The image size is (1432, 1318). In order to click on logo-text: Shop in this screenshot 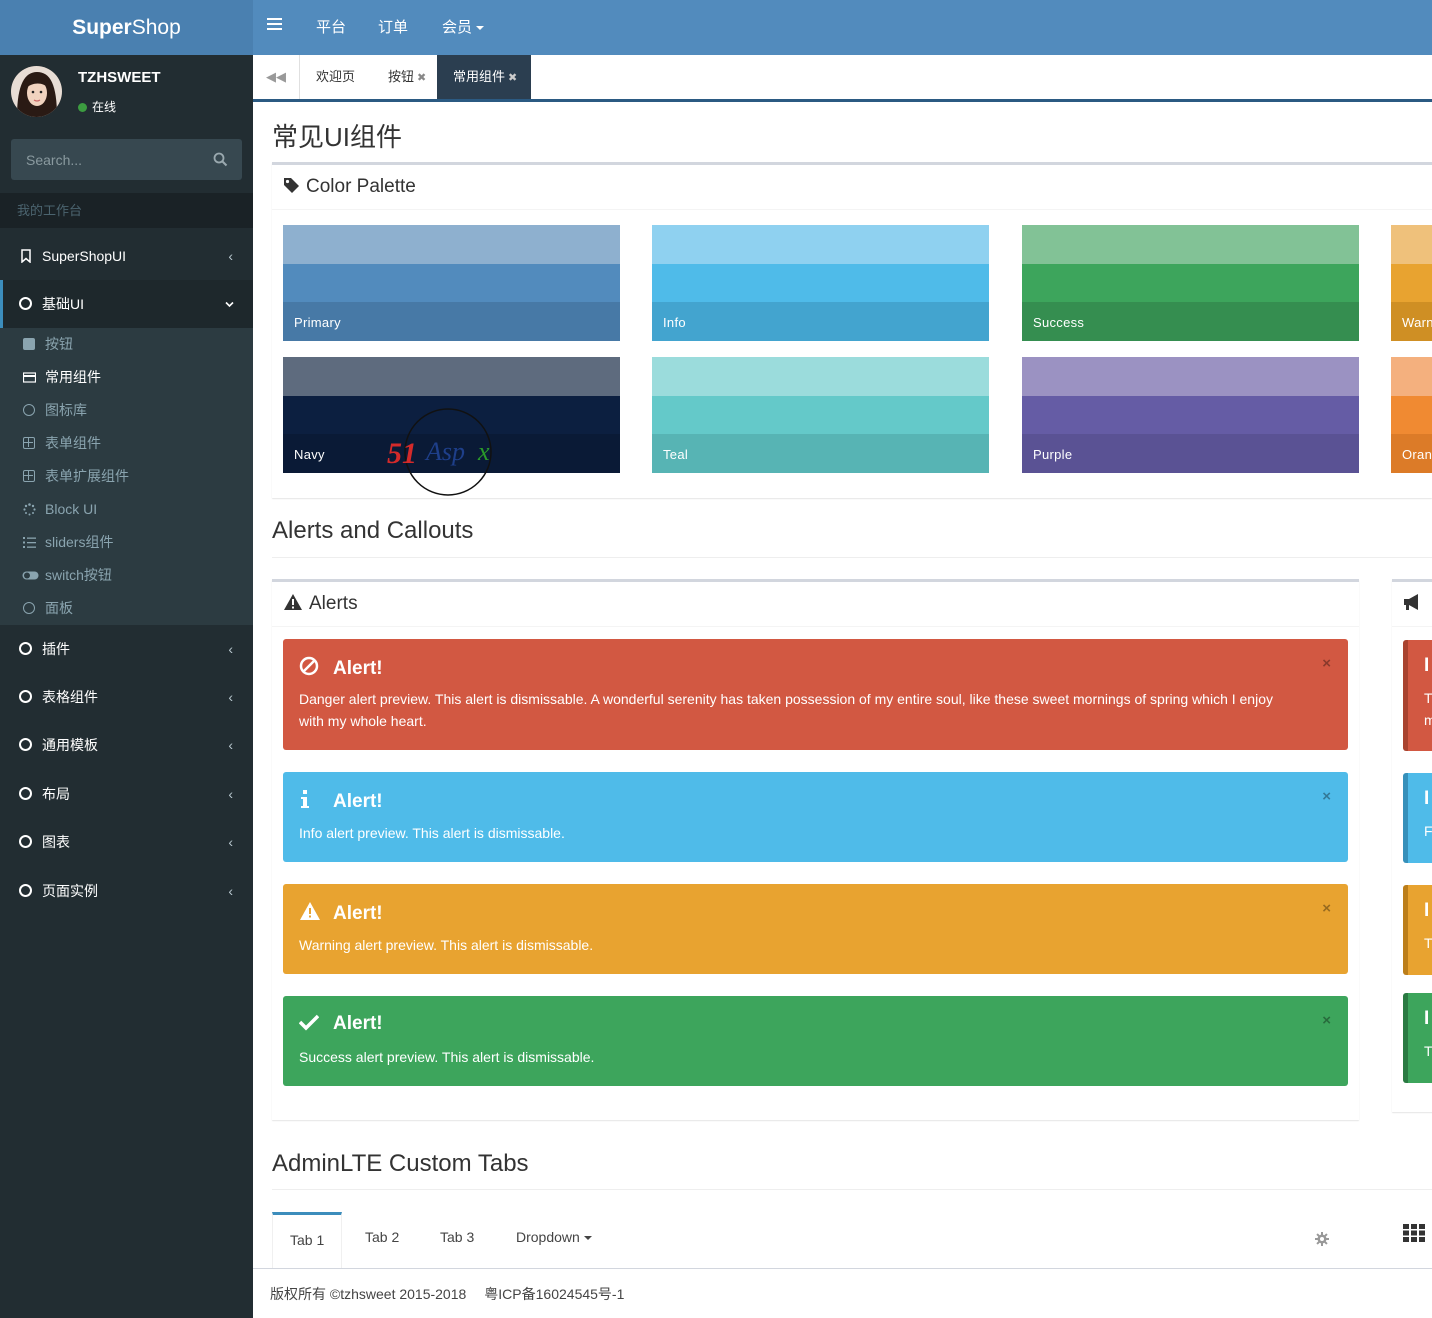, I will do `click(156, 27)`.